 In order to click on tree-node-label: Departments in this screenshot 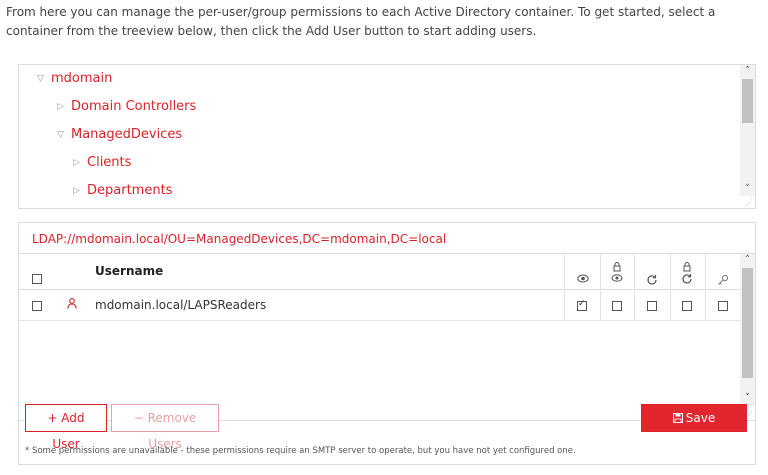, I will do `click(130, 190)`.